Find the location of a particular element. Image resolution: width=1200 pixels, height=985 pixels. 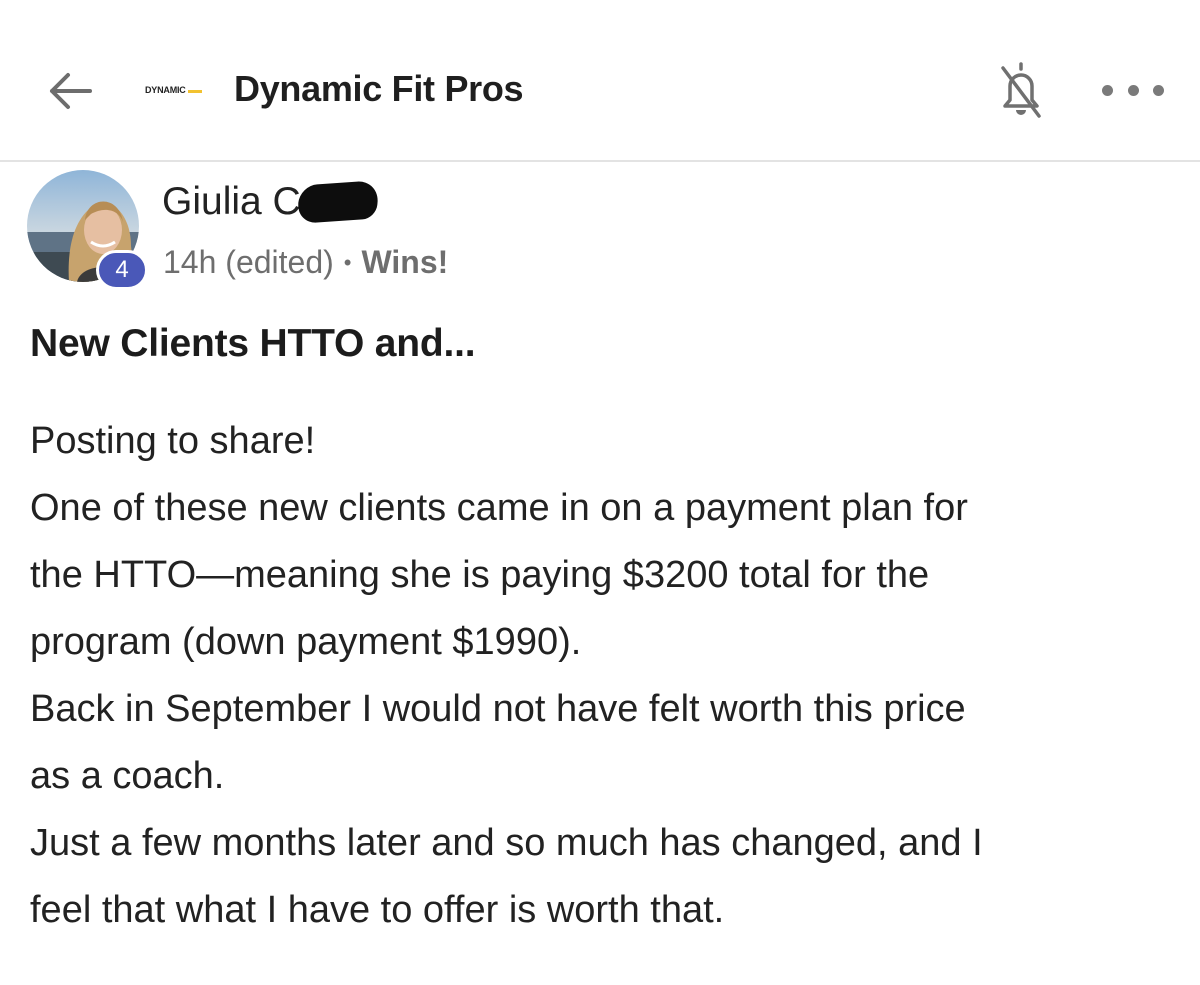

group-logo: DYNAMIC is located at coordinates (173, 90).